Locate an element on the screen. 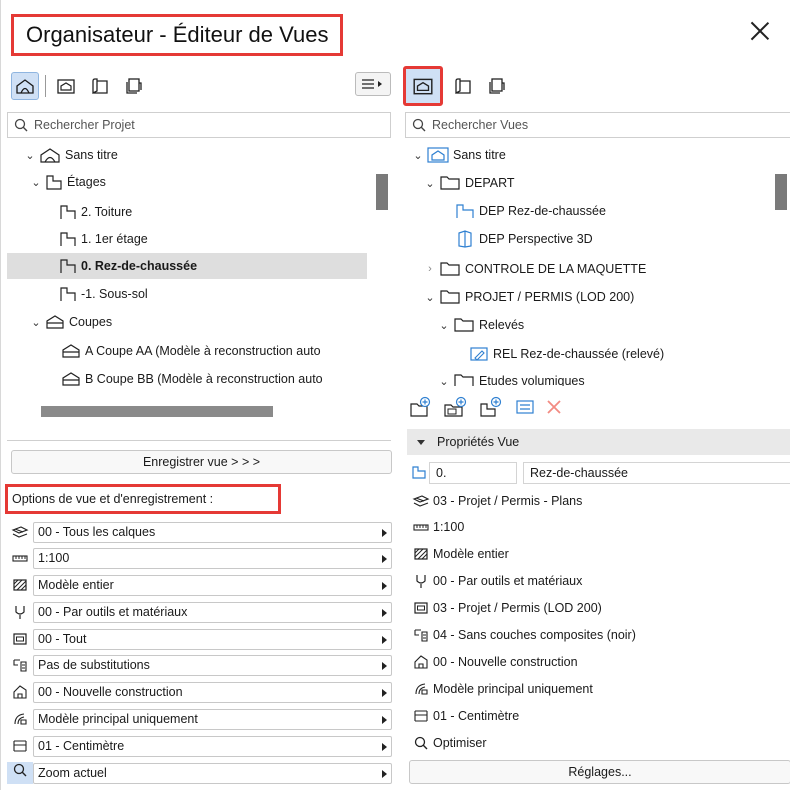  tree-item-toiture: 2. Toiture is located at coordinates (94, 212).